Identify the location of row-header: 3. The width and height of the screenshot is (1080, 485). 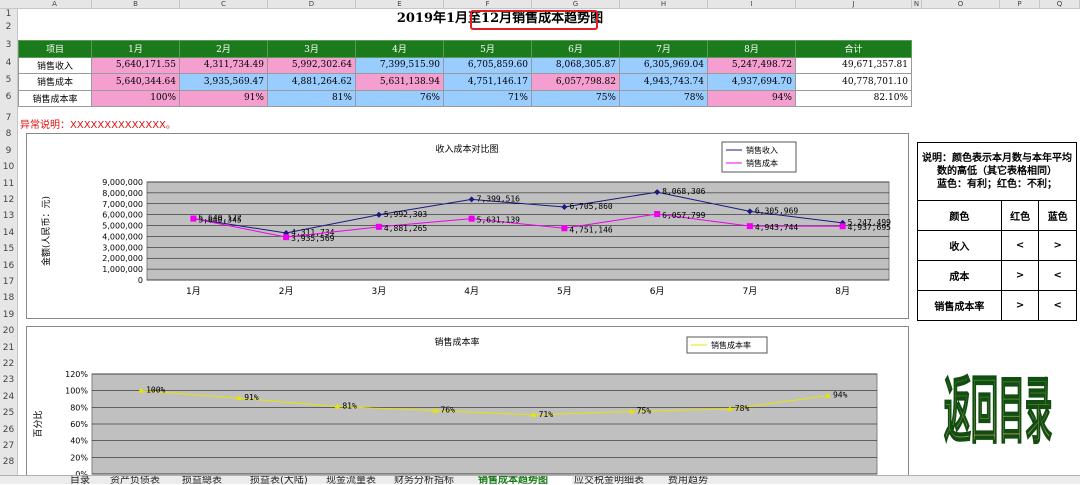
(8, 45).